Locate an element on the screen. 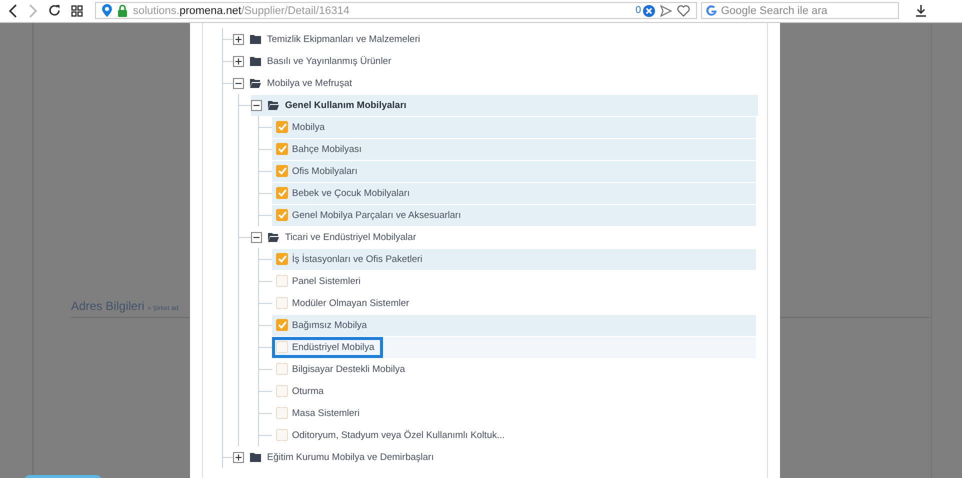  tree-row: Ofis Mobilyaları is located at coordinates (514, 171).